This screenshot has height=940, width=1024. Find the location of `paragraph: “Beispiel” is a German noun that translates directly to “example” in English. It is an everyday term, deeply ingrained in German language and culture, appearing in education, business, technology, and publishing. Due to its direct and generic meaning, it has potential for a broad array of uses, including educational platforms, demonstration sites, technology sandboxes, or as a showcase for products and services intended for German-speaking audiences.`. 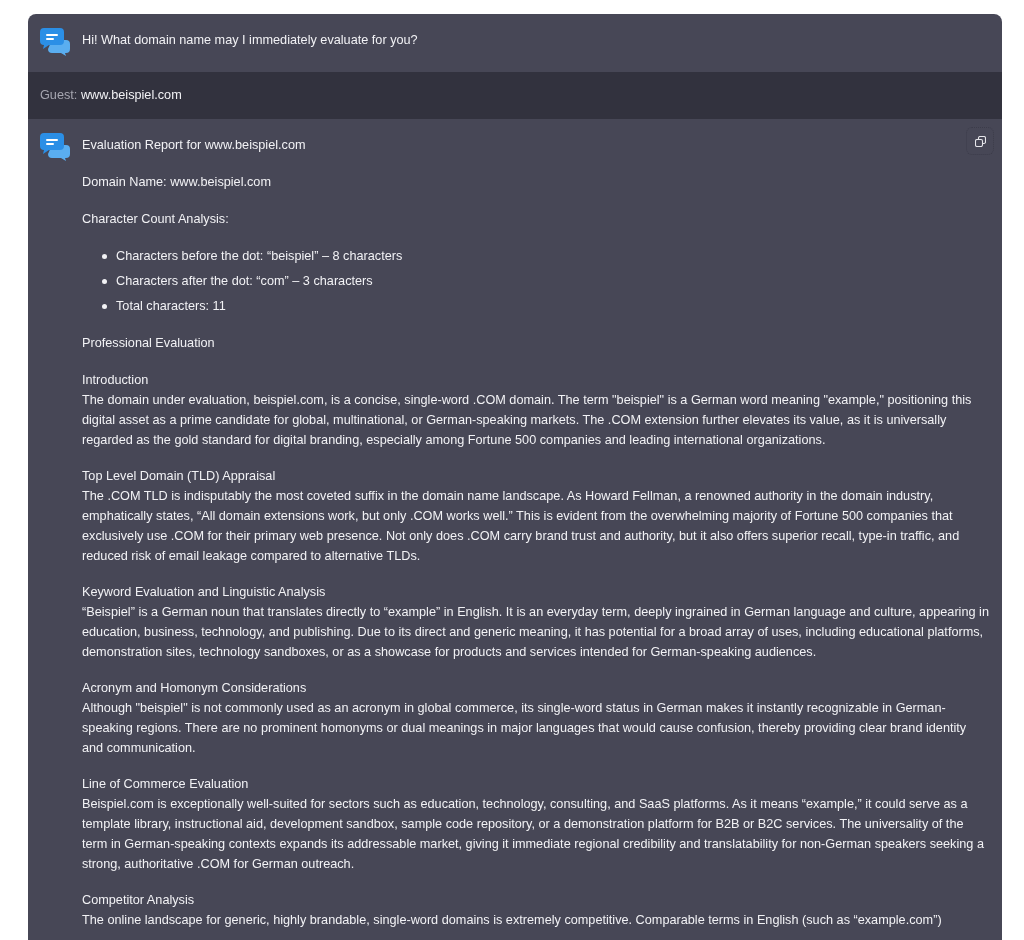

paragraph: “Beispiel” is a German noun that translates directly to “example” in English. It is an everyday term, deeply ingrained in German language and culture, appearing in education, business, technology, and publishing. Due to its direct and generic meaning, it has potential for a broad array of uses, including educational platforms, demonstration sites, technology sandboxes, or as a showcase for products and services intended for German-speaking audiences. is located at coordinates (536, 632).